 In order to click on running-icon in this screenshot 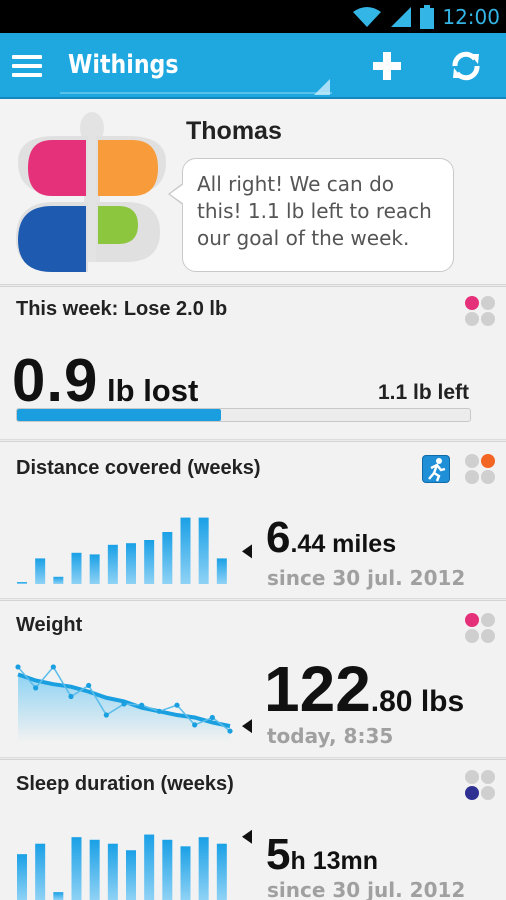, I will do `click(436, 469)`.